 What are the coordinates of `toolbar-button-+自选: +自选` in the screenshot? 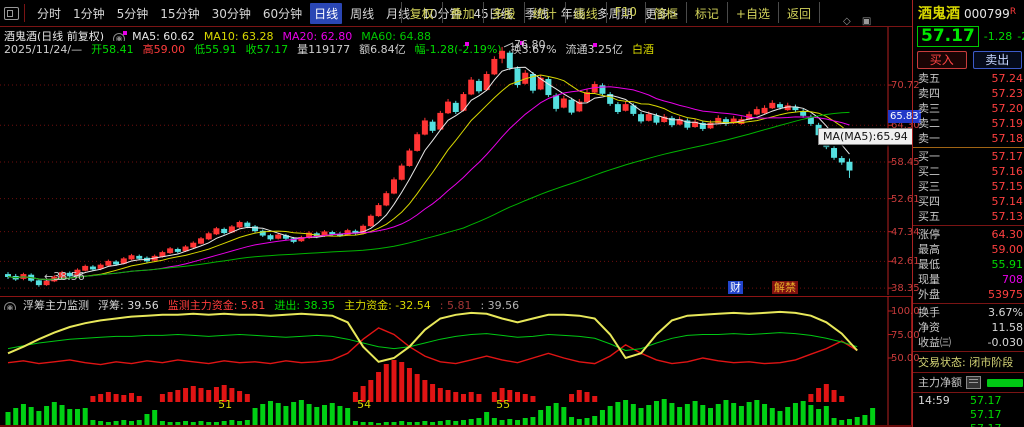 It's located at (752, 12).